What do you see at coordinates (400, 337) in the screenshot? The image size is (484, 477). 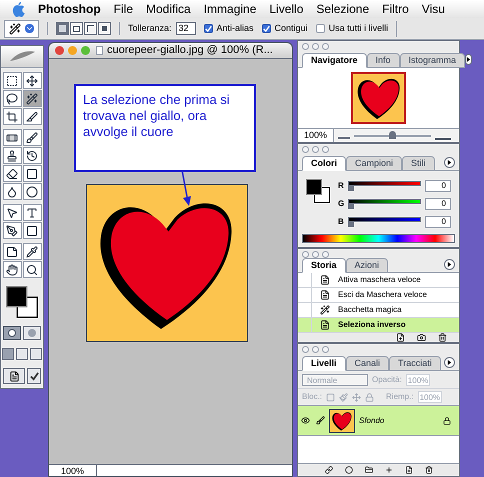 I see `new-document-icon` at bounding box center [400, 337].